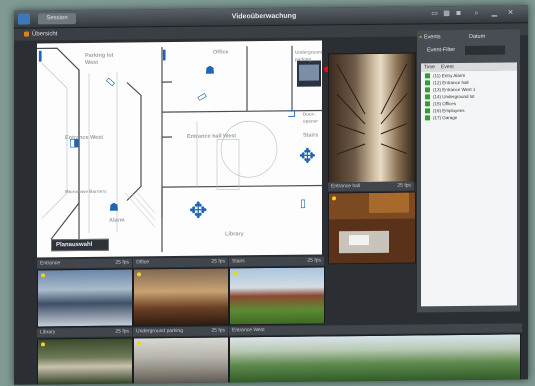 This screenshot has height=386, width=535. Describe the element at coordinates (264, 16) in the screenshot. I see `window-title: Videoüberwachung` at that location.